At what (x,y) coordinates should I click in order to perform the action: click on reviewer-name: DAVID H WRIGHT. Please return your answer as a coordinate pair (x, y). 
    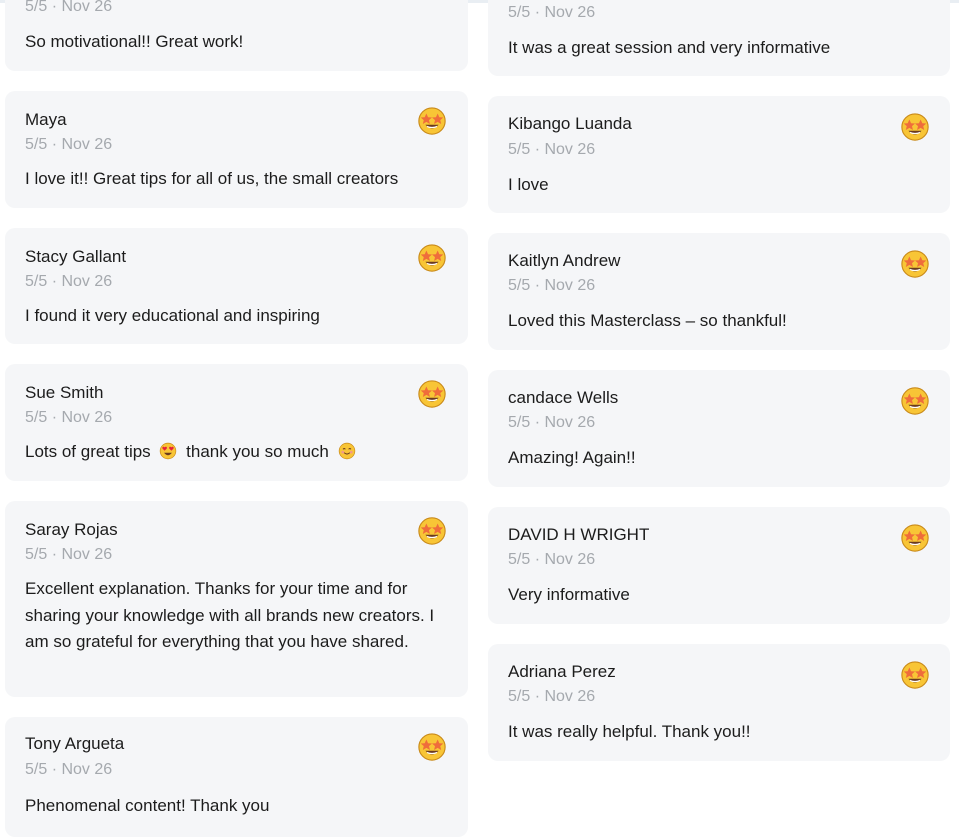
    Looking at the image, I should click on (579, 534).